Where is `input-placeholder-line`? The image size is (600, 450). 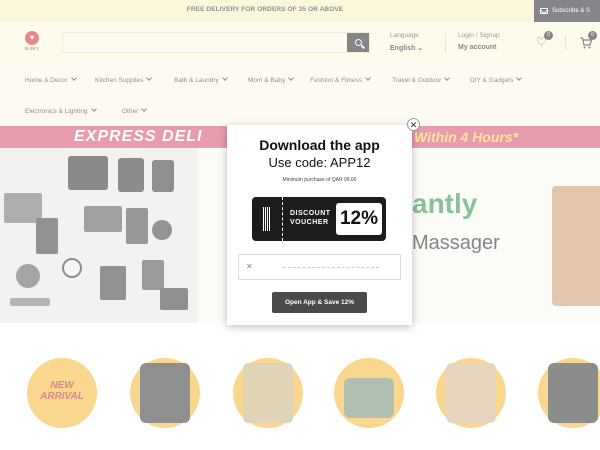 input-placeholder-line is located at coordinates (331, 267).